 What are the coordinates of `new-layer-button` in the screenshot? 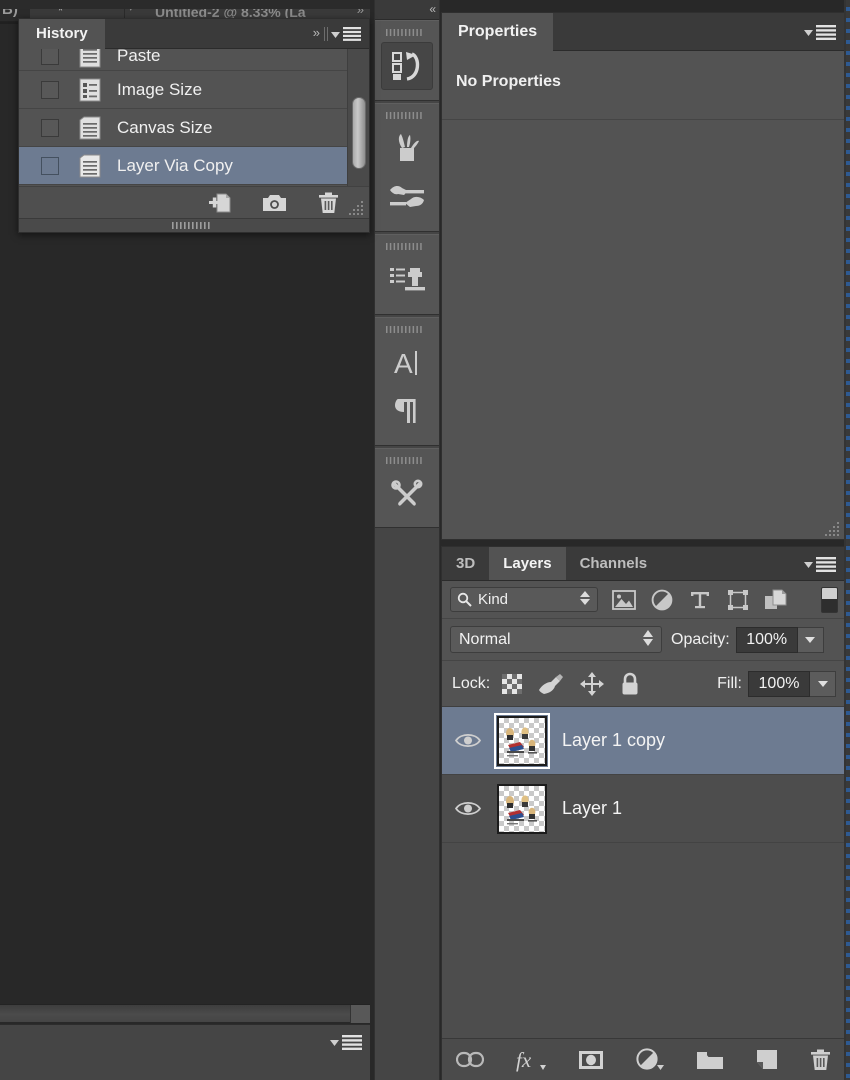 It's located at (767, 1059).